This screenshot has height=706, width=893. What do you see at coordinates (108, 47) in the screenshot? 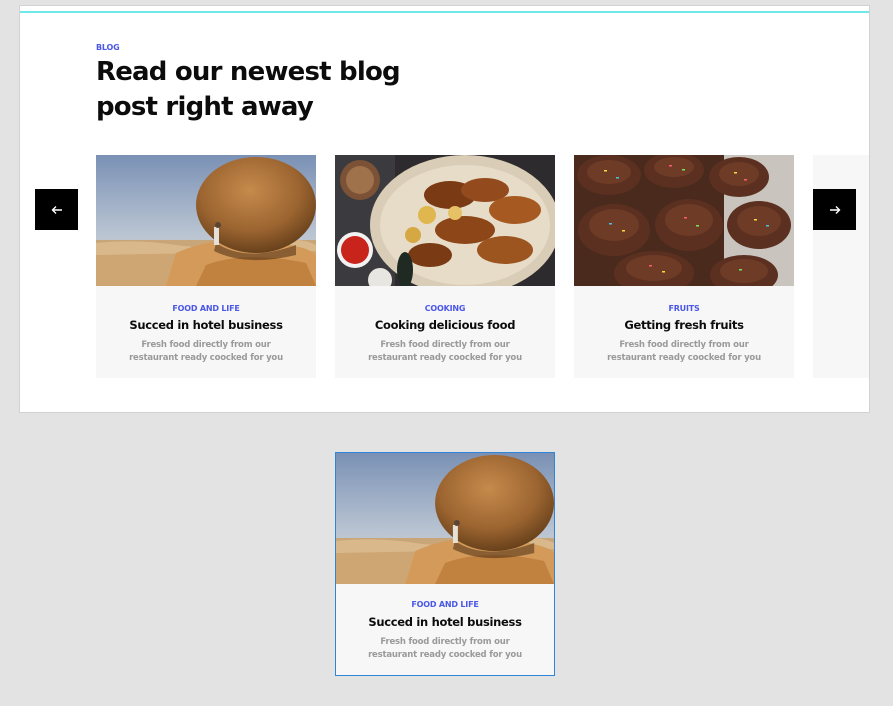
I see `section-eyebrow: BLOG` at bounding box center [108, 47].